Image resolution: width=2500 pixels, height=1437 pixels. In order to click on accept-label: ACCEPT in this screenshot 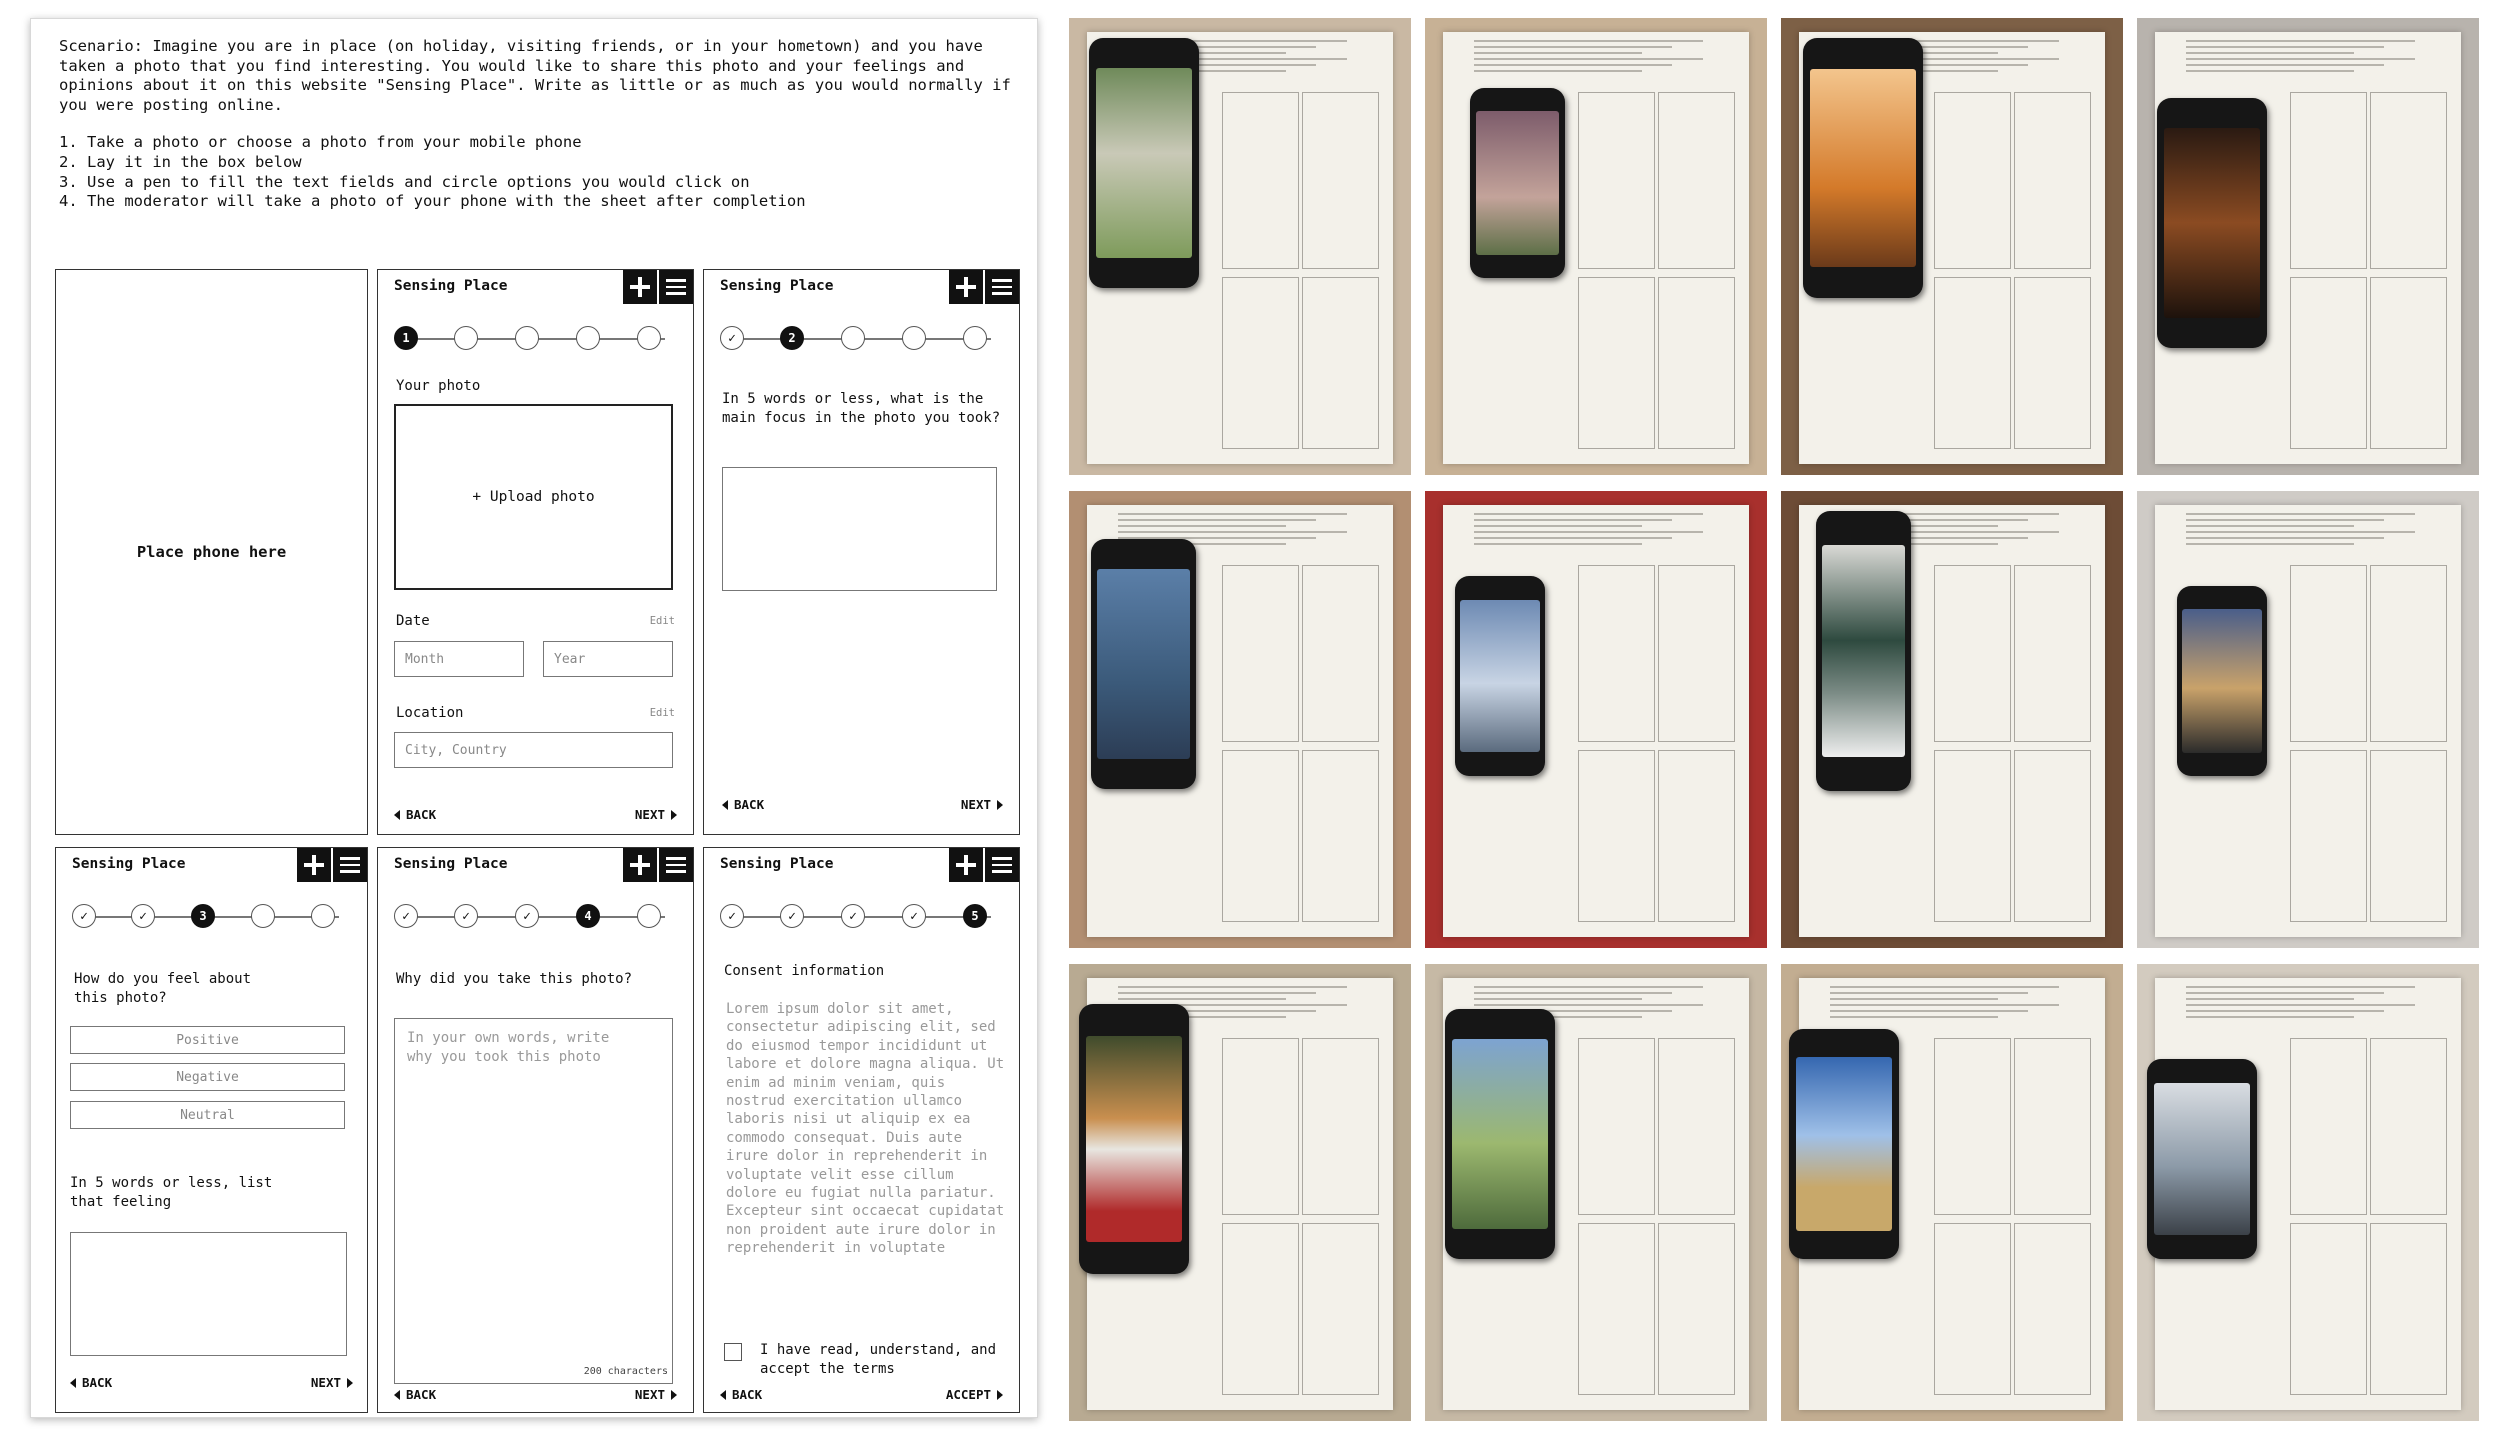, I will do `click(968, 1394)`.